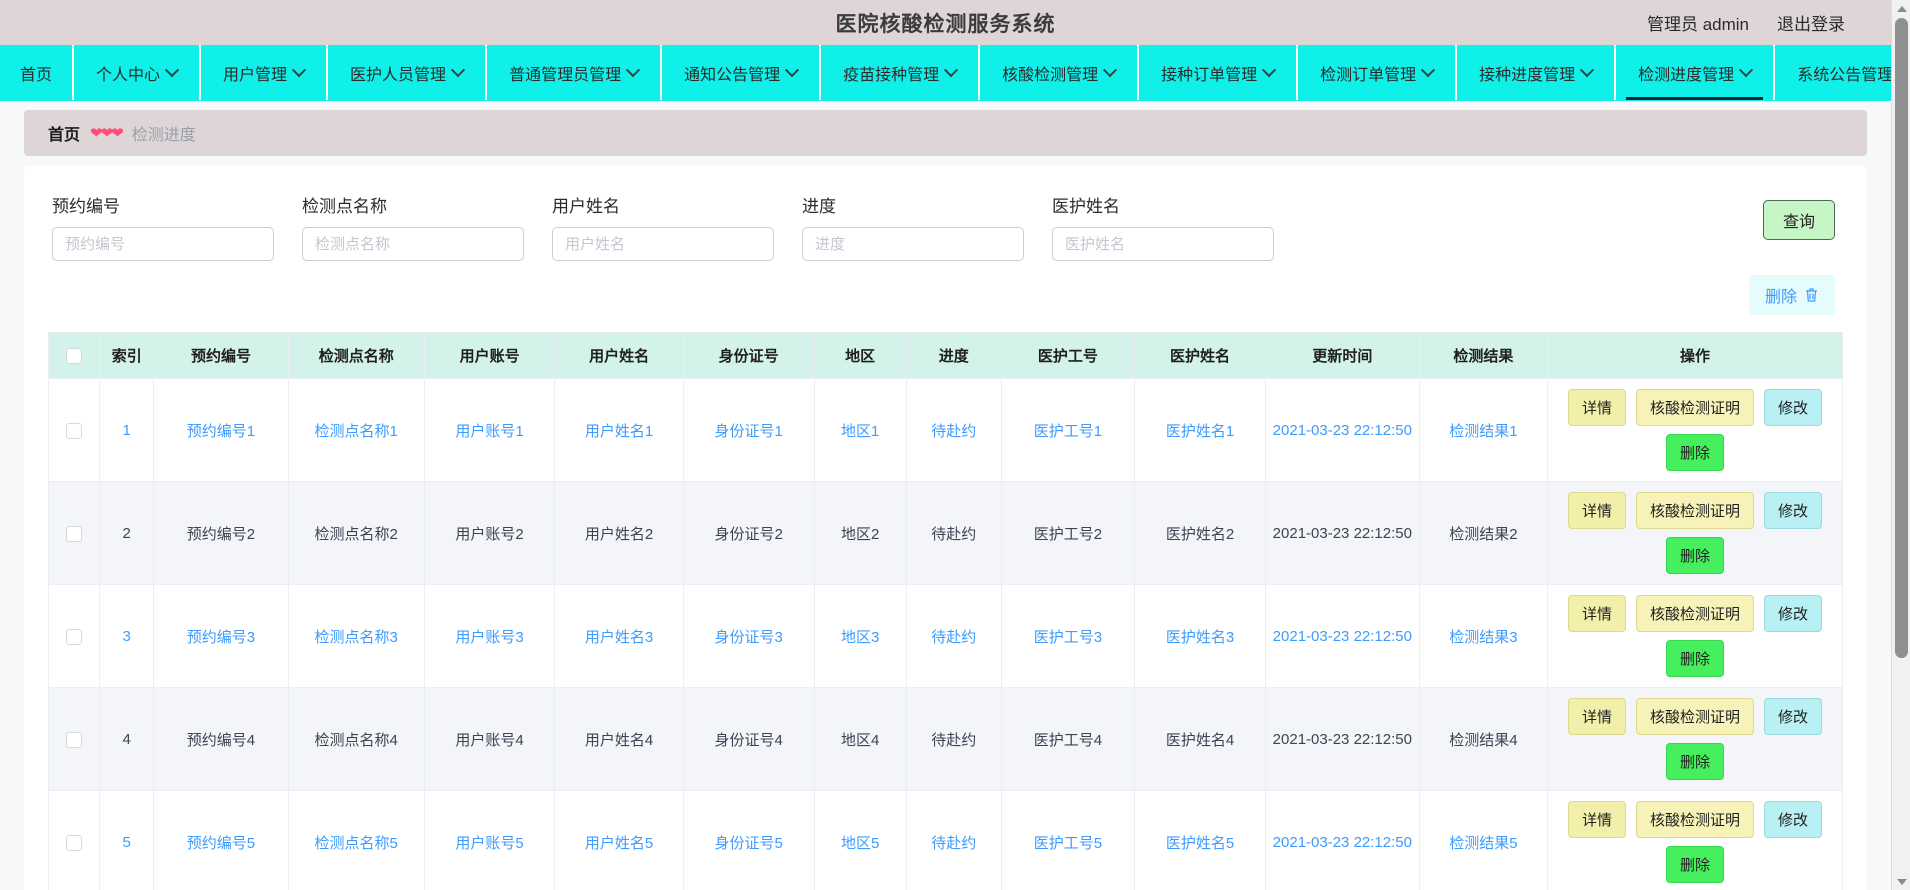 This screenshot has height=890, width=1910. Describe the element at coordinates (64, 133) in the screenshot. I see `breadcrumb-home: 首页` at that location.